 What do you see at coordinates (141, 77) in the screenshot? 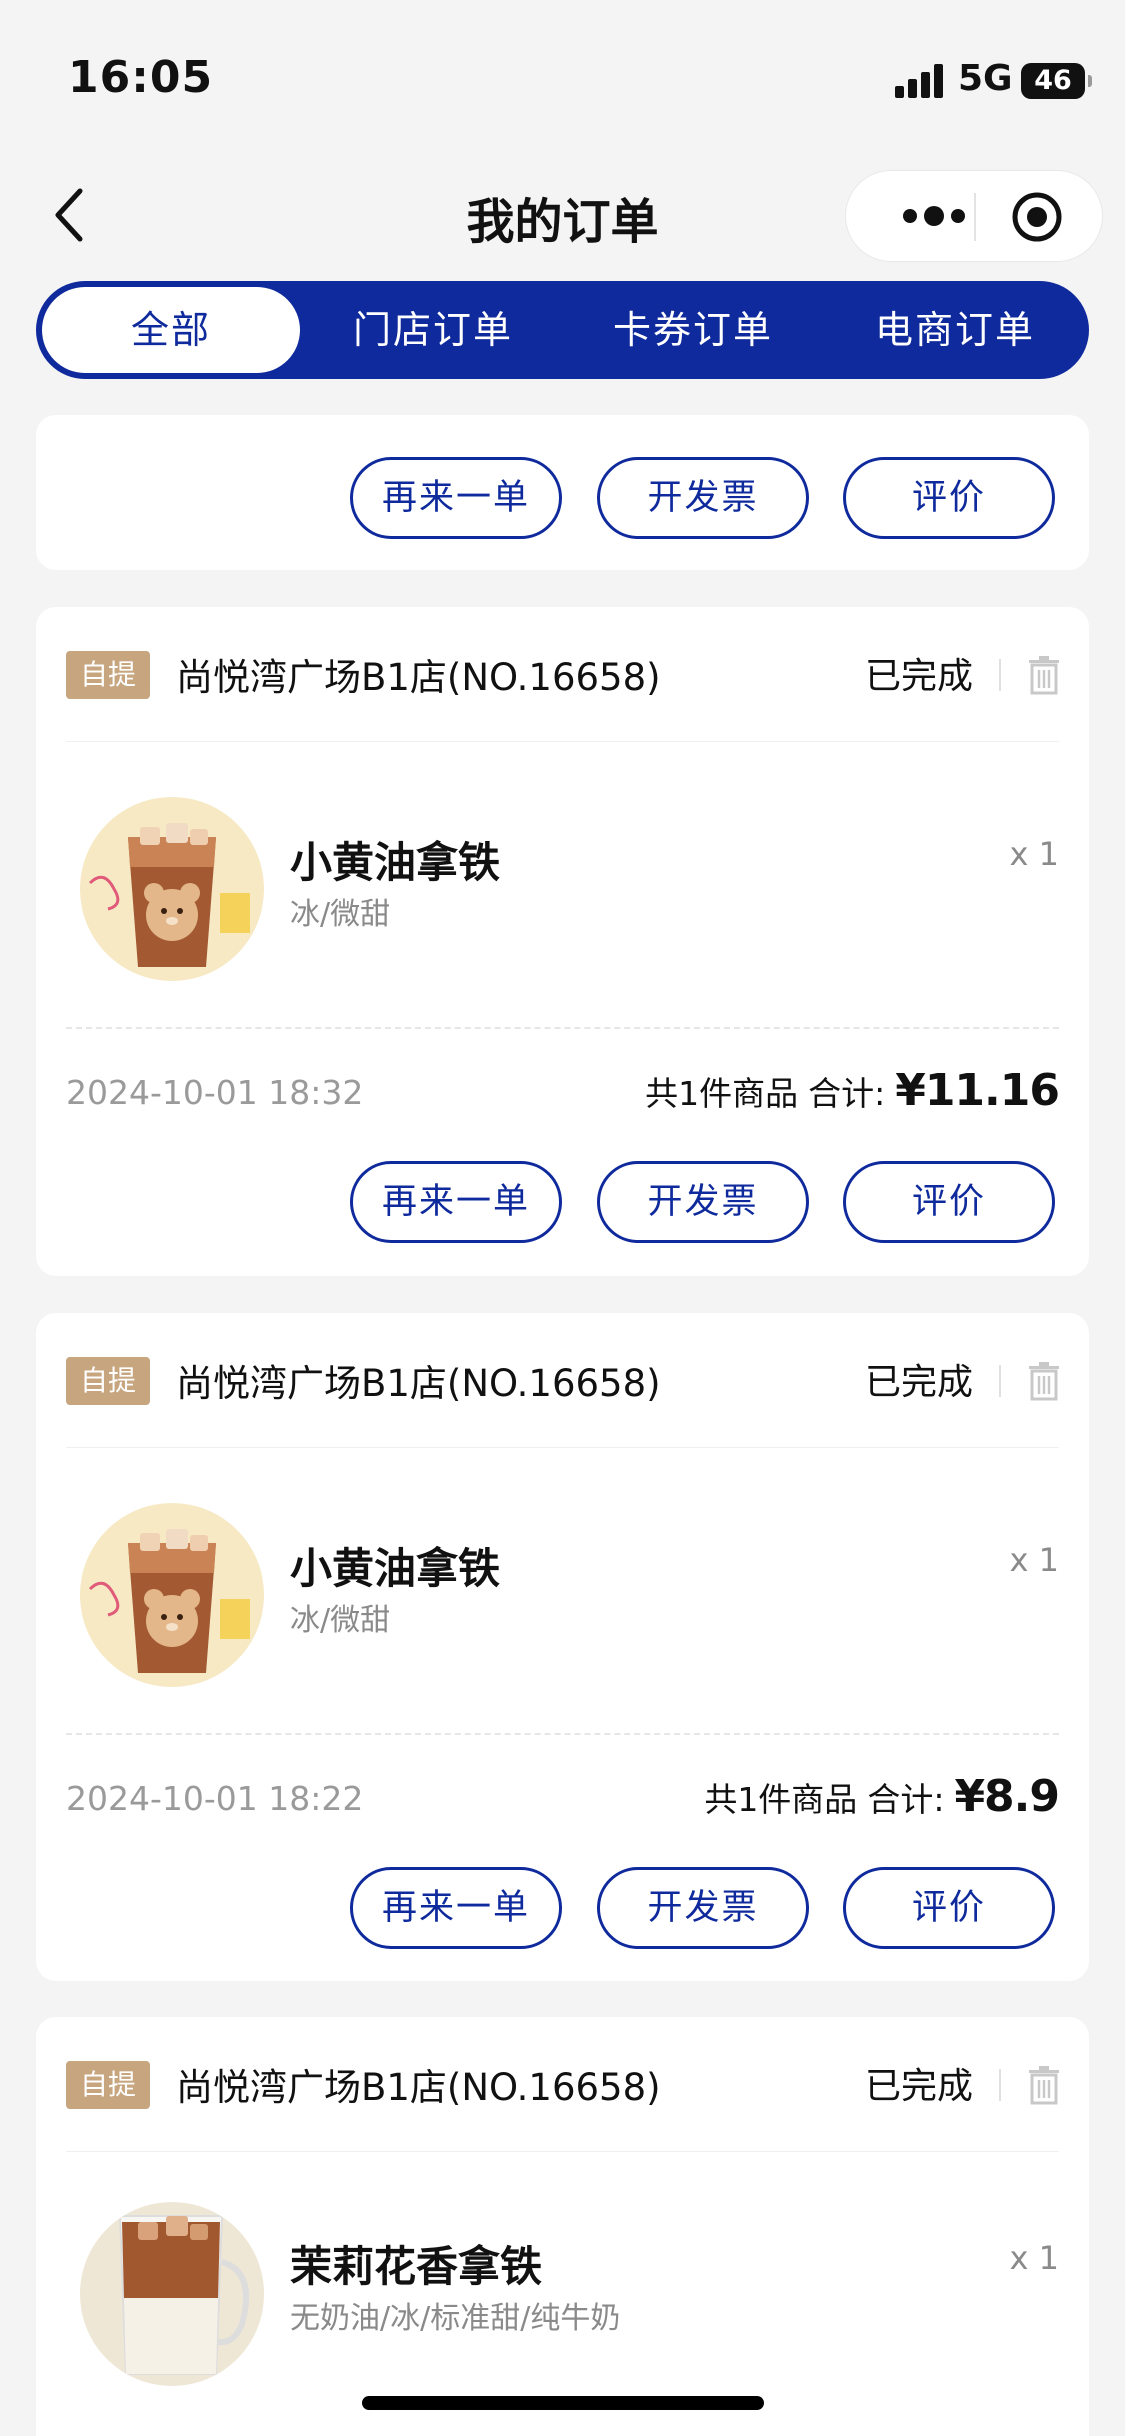
I see `status-time: 16:05` at bounding box center [141, 77].